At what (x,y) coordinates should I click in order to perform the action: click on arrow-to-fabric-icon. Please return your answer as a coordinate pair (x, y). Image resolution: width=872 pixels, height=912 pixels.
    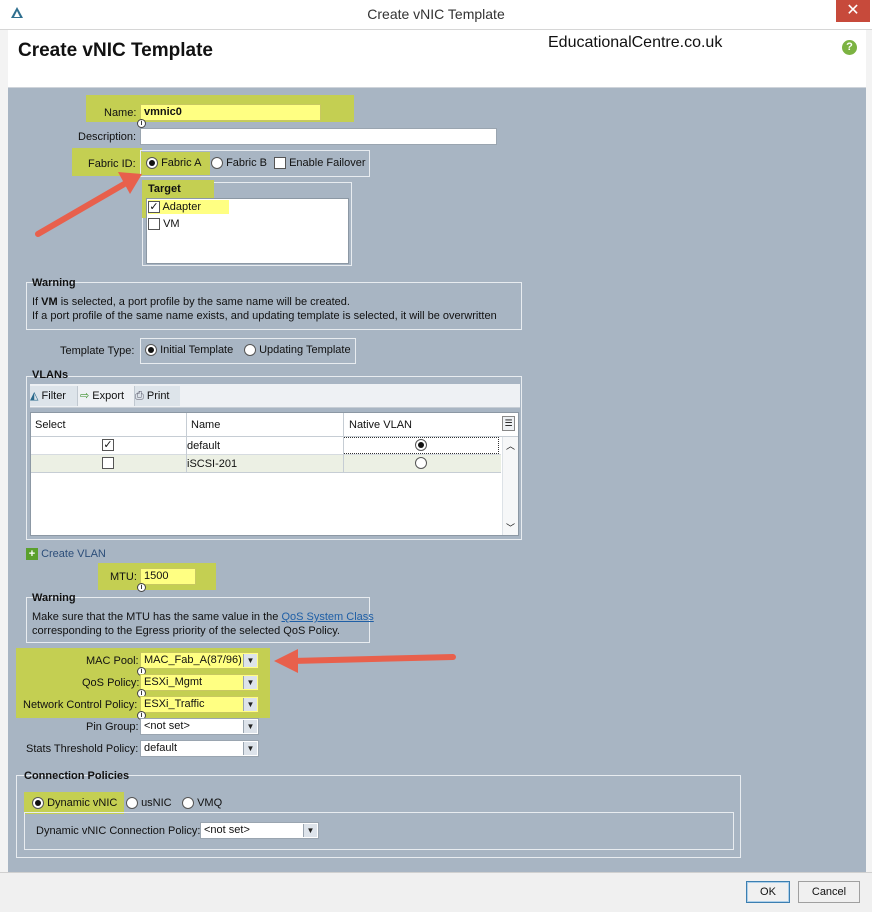
    Looking at the image, I should click on (88, 204).